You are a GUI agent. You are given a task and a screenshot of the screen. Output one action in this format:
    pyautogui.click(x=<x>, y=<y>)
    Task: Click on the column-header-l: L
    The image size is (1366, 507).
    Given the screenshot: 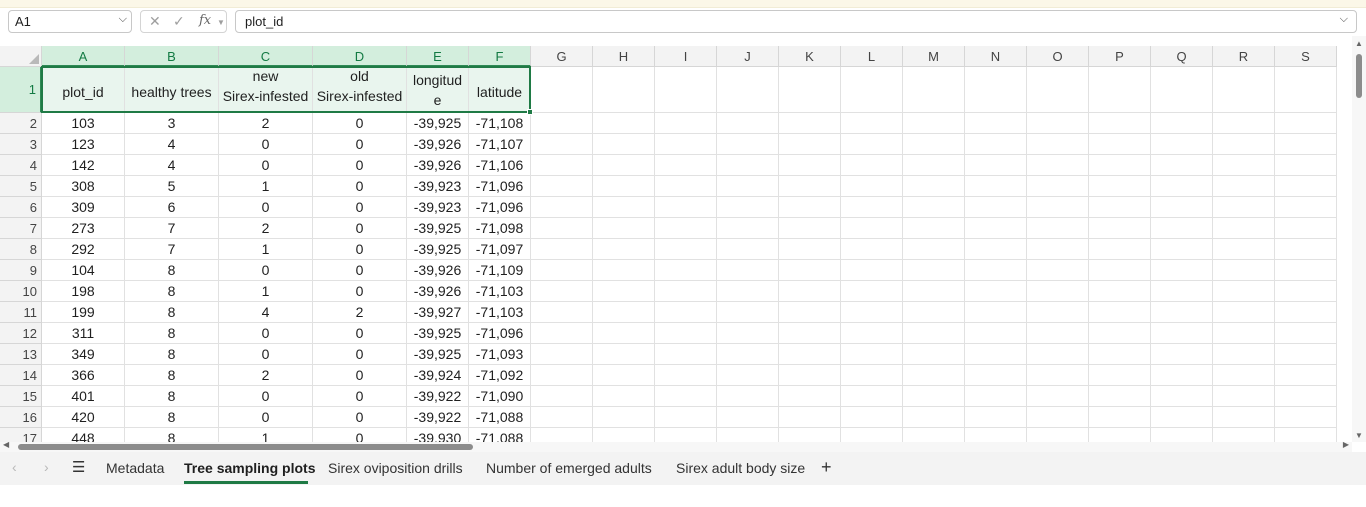 What is the action you would take?
    pyautogui.click(x=872, y=56)
    